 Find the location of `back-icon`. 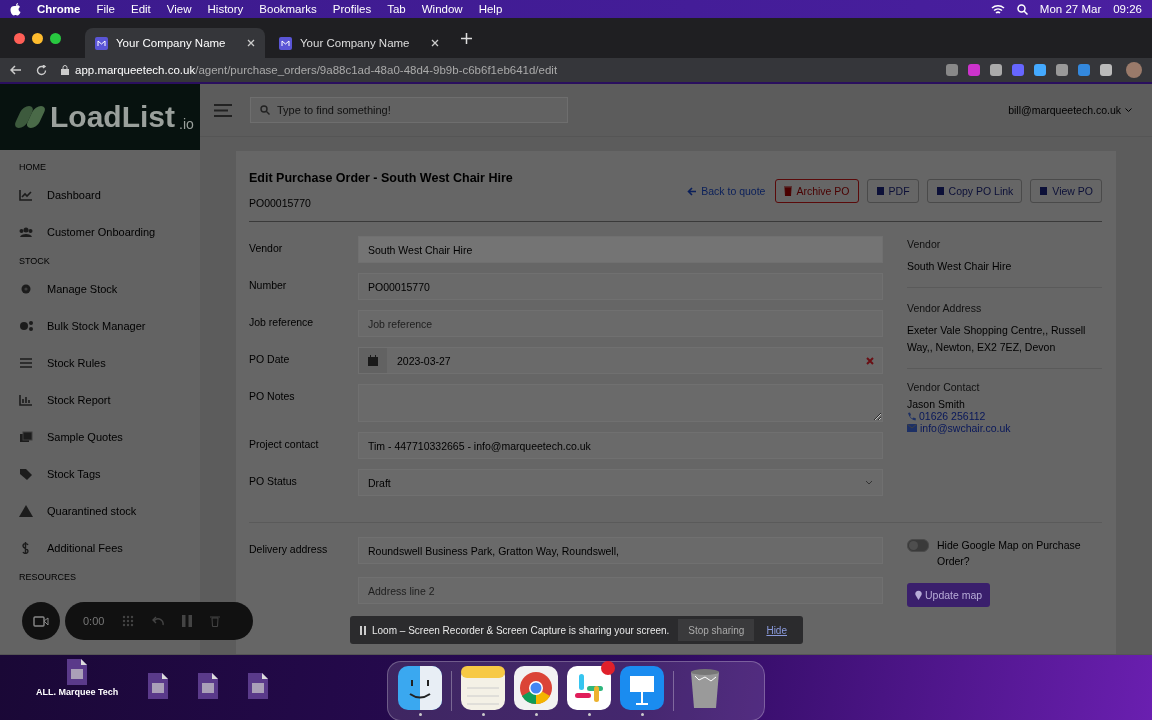

back-icon is located at coordinates (16, 70).